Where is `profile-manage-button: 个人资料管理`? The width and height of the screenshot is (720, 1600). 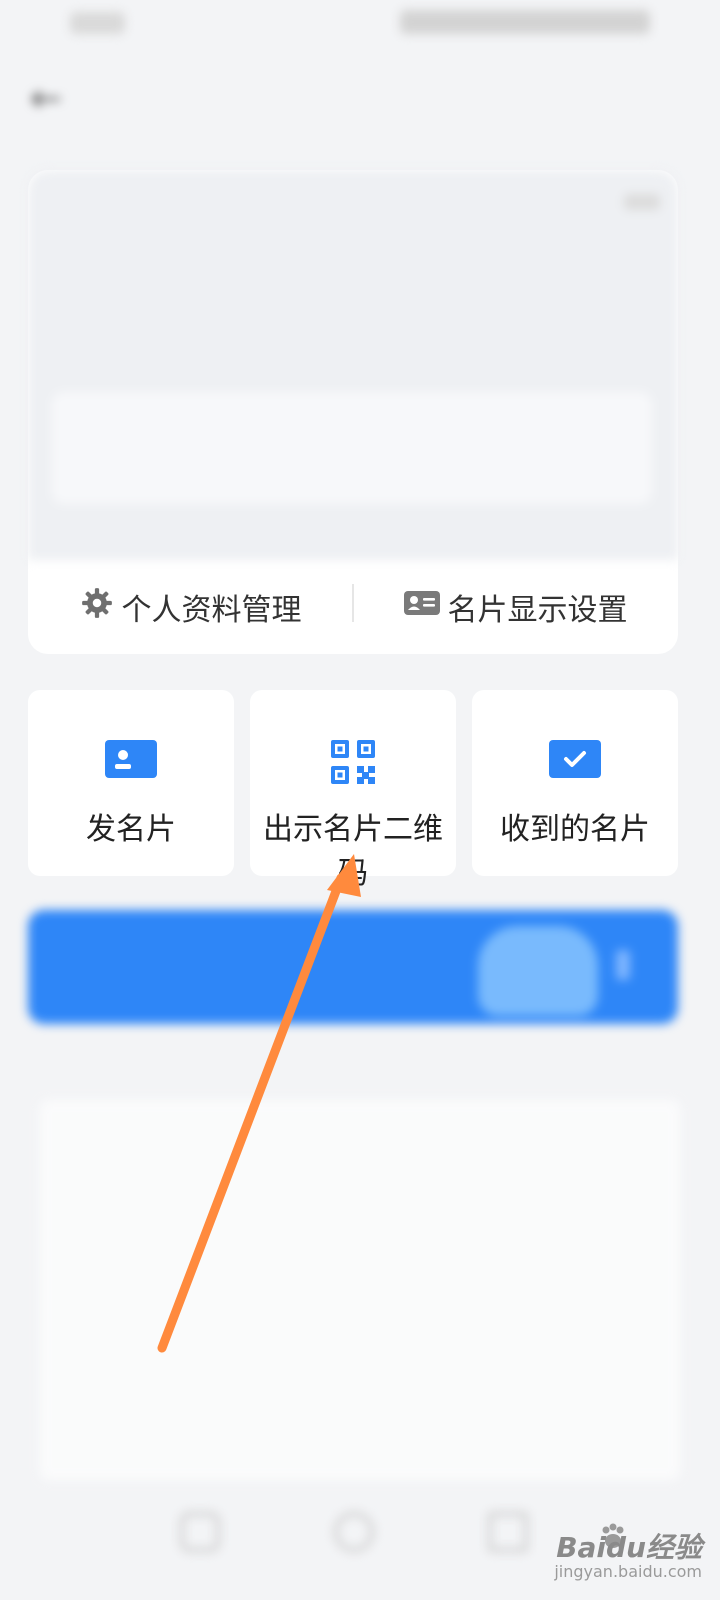
profile-manage-button: 个人资料管理 is located at coordinates (190, 607).